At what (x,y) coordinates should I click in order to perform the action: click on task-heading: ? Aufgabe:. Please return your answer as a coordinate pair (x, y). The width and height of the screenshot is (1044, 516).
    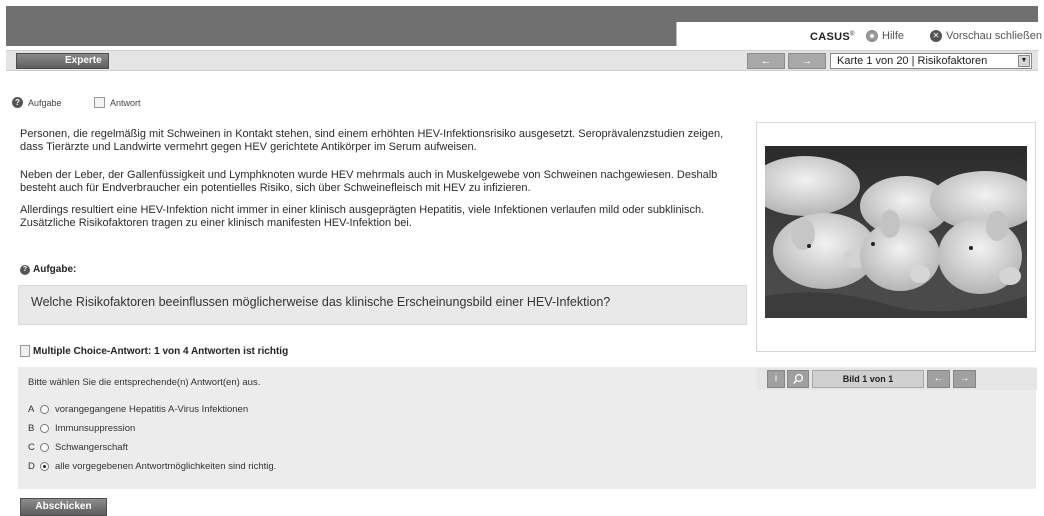
    Looking at the image, I should click on (48, 269).